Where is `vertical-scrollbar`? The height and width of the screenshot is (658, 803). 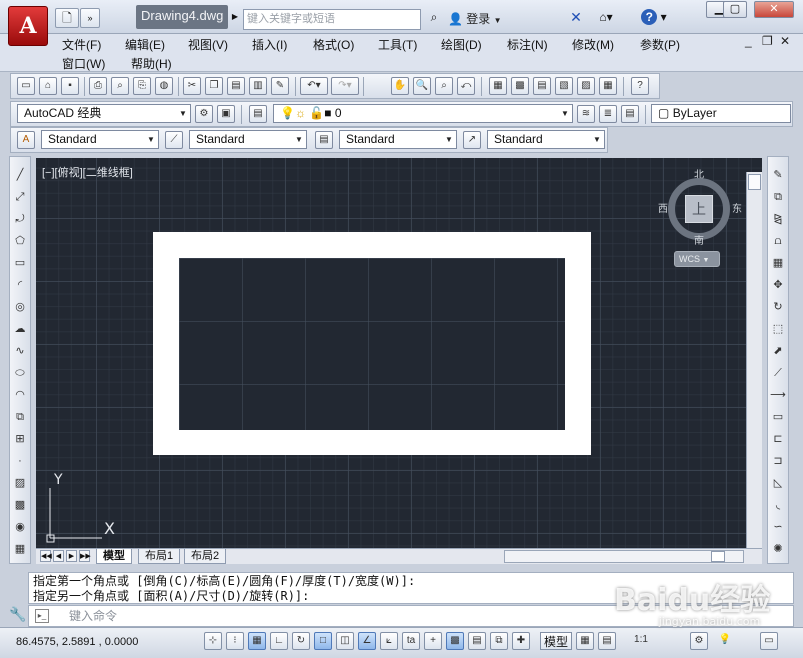
vertical-scrollbar is located at coordinates (754, 360).